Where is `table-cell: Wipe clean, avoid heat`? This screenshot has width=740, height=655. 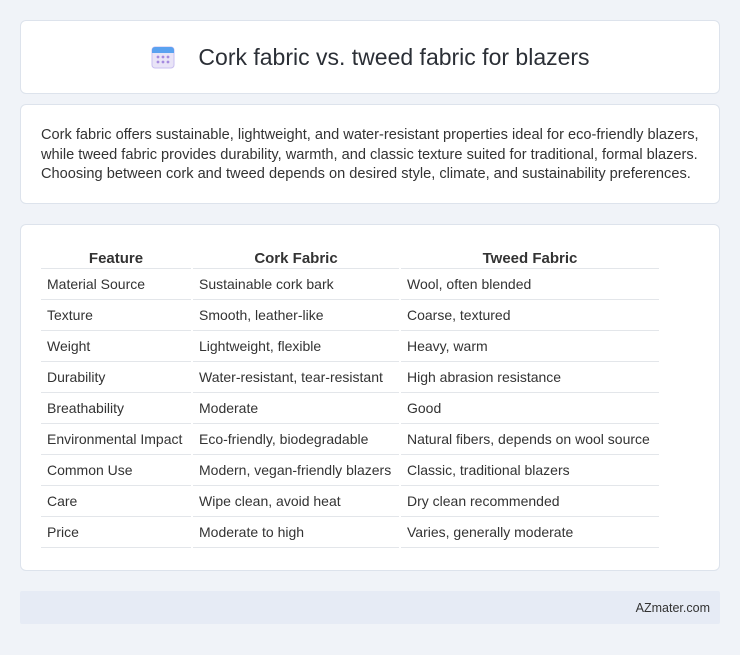 table-cell: Wipe clean, avoid heat is located at coordinates (296, 501).